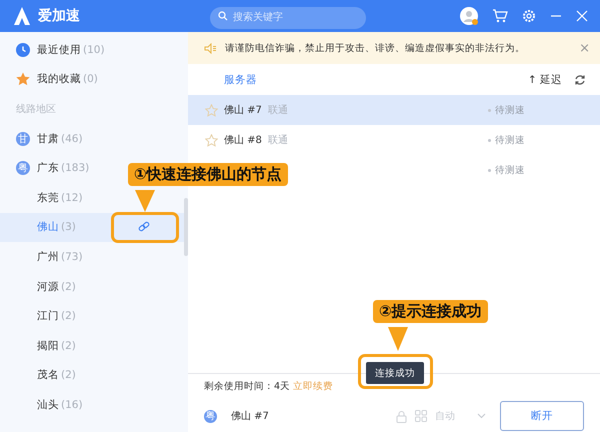  Describe the element at coordinates (395, 373) in the screenshot. I see `success-toast: 连接成功` at that location.